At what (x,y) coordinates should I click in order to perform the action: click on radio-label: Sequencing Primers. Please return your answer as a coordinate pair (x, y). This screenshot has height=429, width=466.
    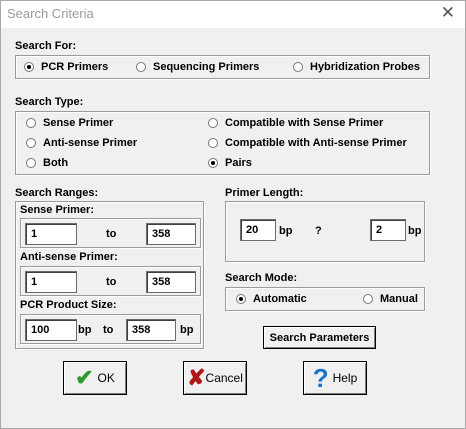
    Looking at the image, I should click on (206, 67).